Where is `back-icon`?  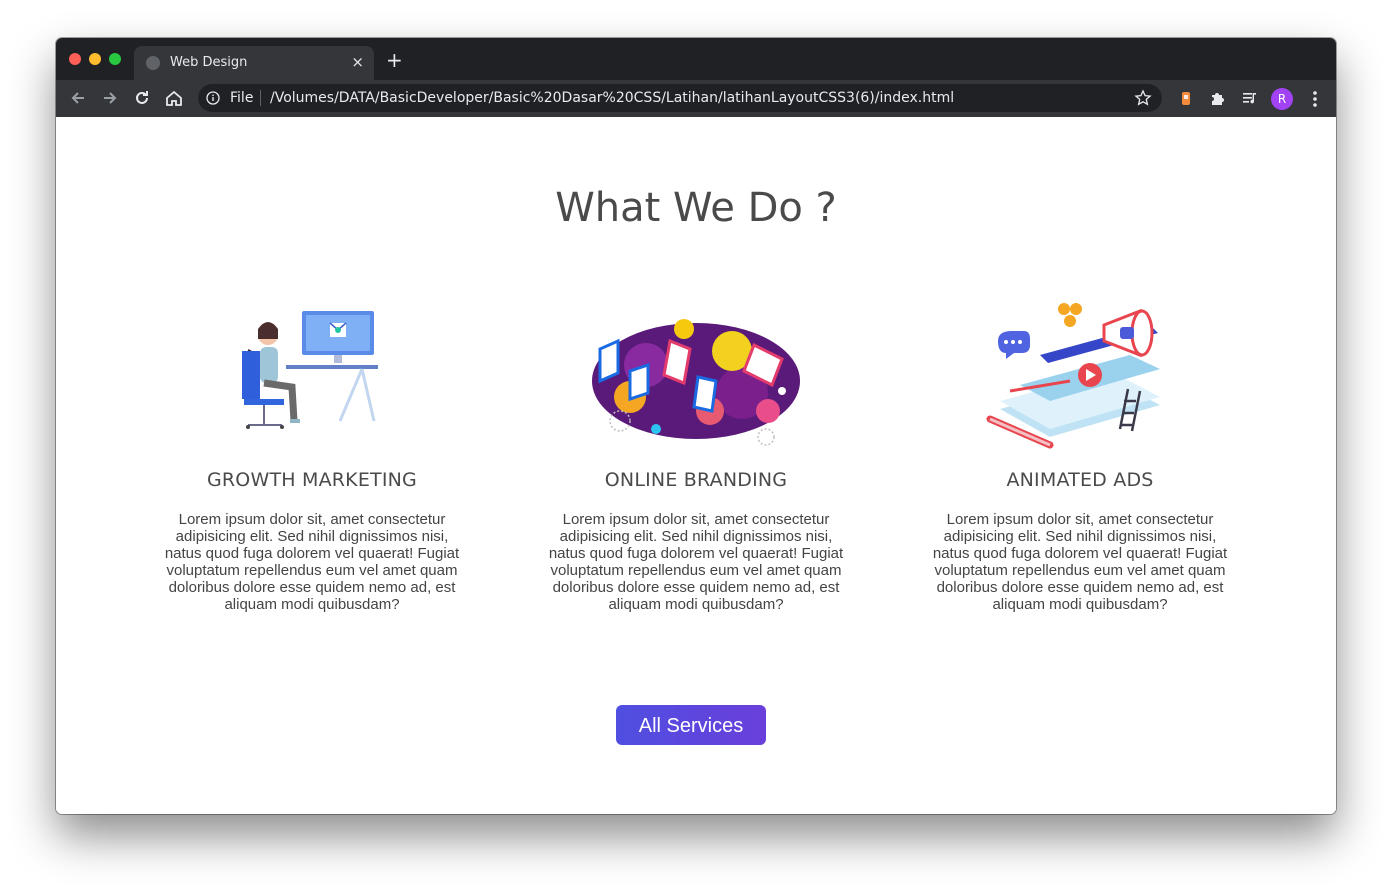
back-icon is located at coordinates (78, 98).